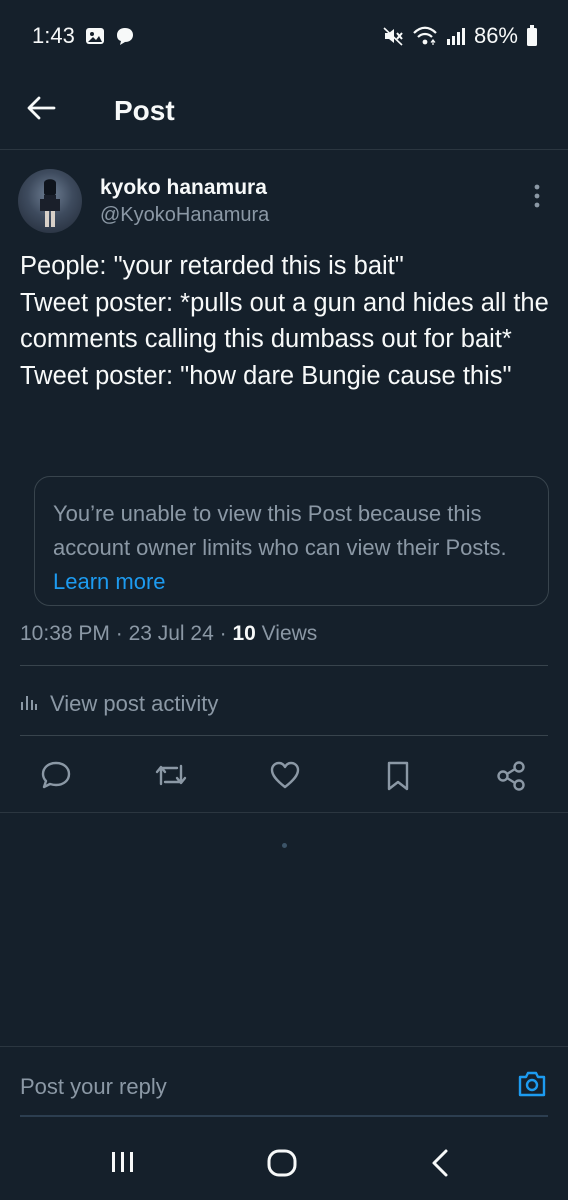  What do you see at coordinates (125, 36) in the screenshot?
I see `chat-bubble-icon` at bounding box center [125, 36].